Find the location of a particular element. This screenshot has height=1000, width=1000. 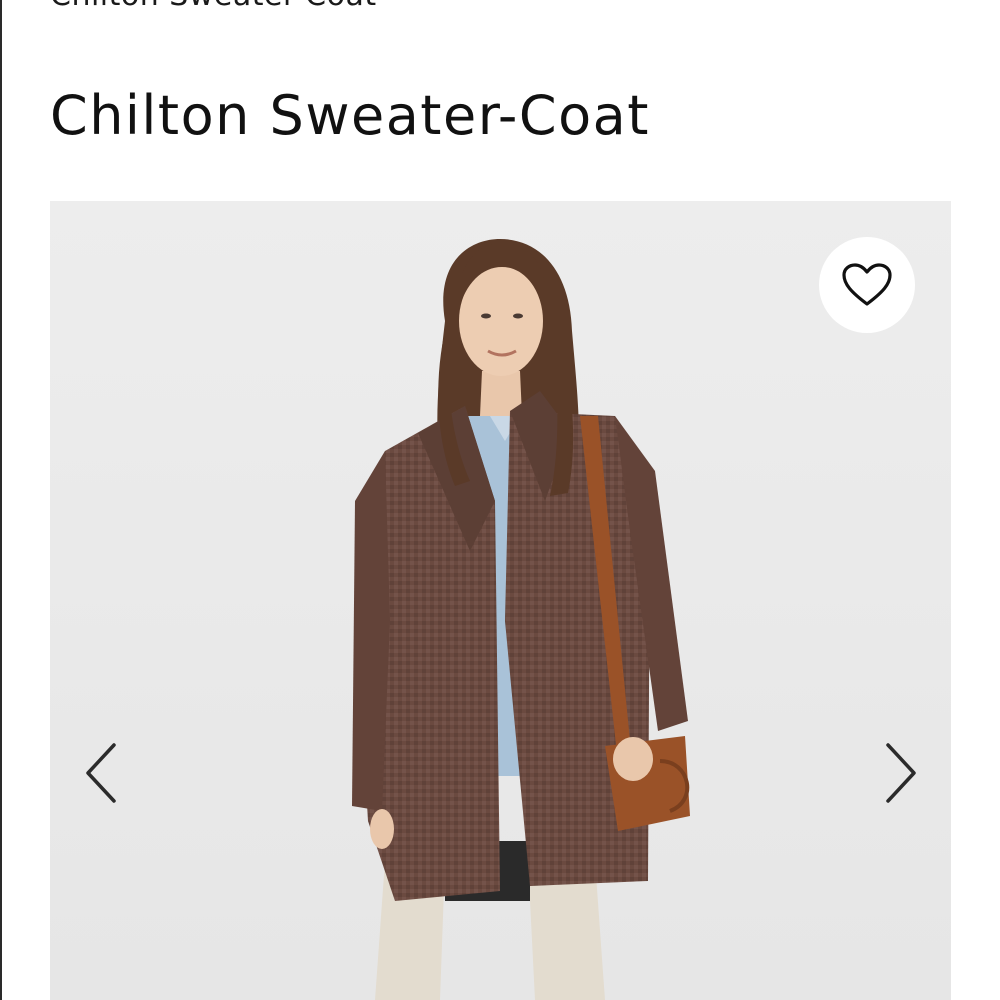

next-image-button is located at coordinates (900, 773).